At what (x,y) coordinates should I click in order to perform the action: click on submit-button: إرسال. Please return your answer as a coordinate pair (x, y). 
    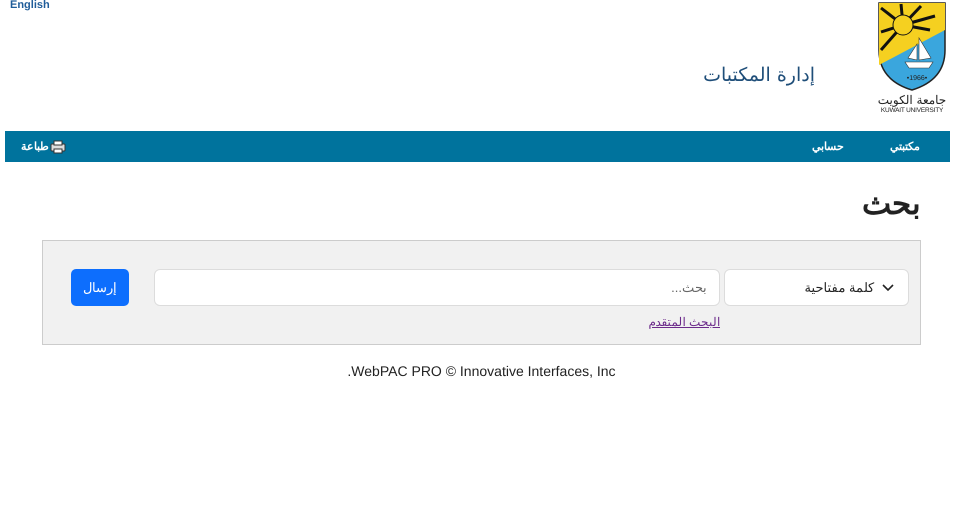
    Looking at the image, I should click on (100, 287).